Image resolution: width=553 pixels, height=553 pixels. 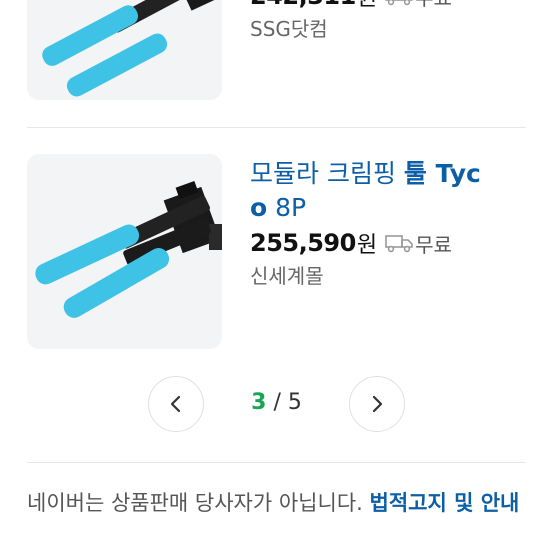 I want to click on title-text-2: 8P, so click(x=287, y=207).